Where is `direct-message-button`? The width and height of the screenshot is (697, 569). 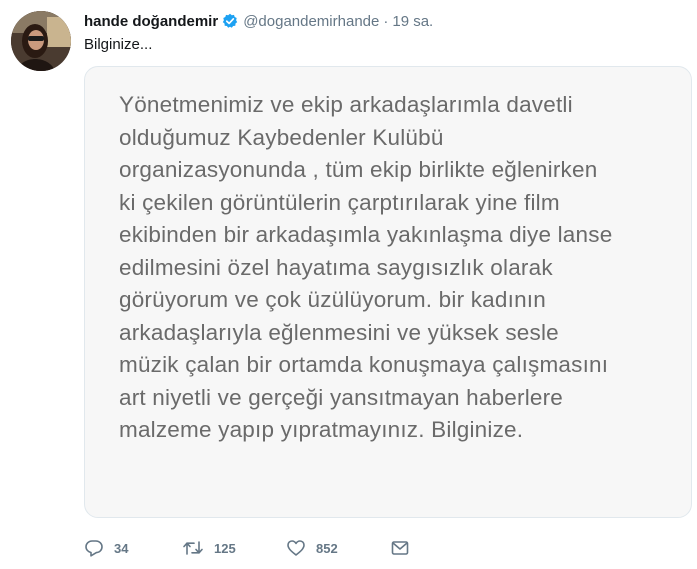 direct-message-button is located at coordinates (405, 548).